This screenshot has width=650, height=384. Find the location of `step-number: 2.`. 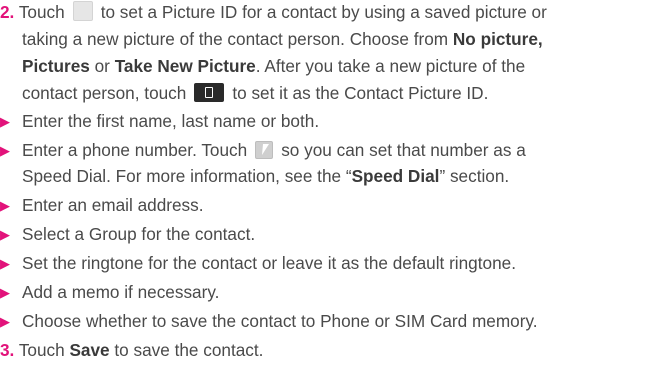

step-number: 2. is located at coordinates (7, 12).